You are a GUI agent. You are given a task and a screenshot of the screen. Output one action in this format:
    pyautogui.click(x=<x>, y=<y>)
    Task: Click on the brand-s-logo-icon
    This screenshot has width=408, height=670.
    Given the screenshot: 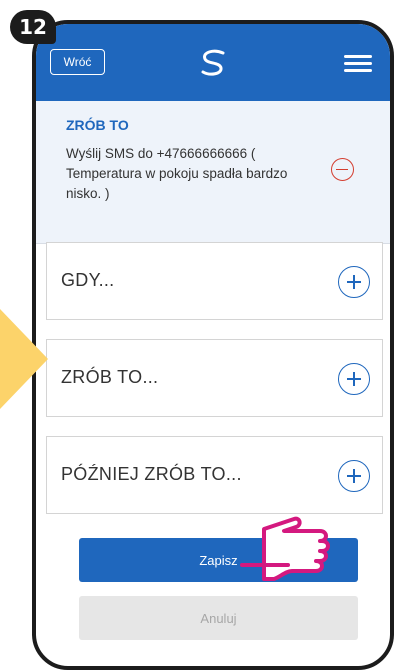 What is the action you would take?
    pyautogui.click(x=213, y=63)
    